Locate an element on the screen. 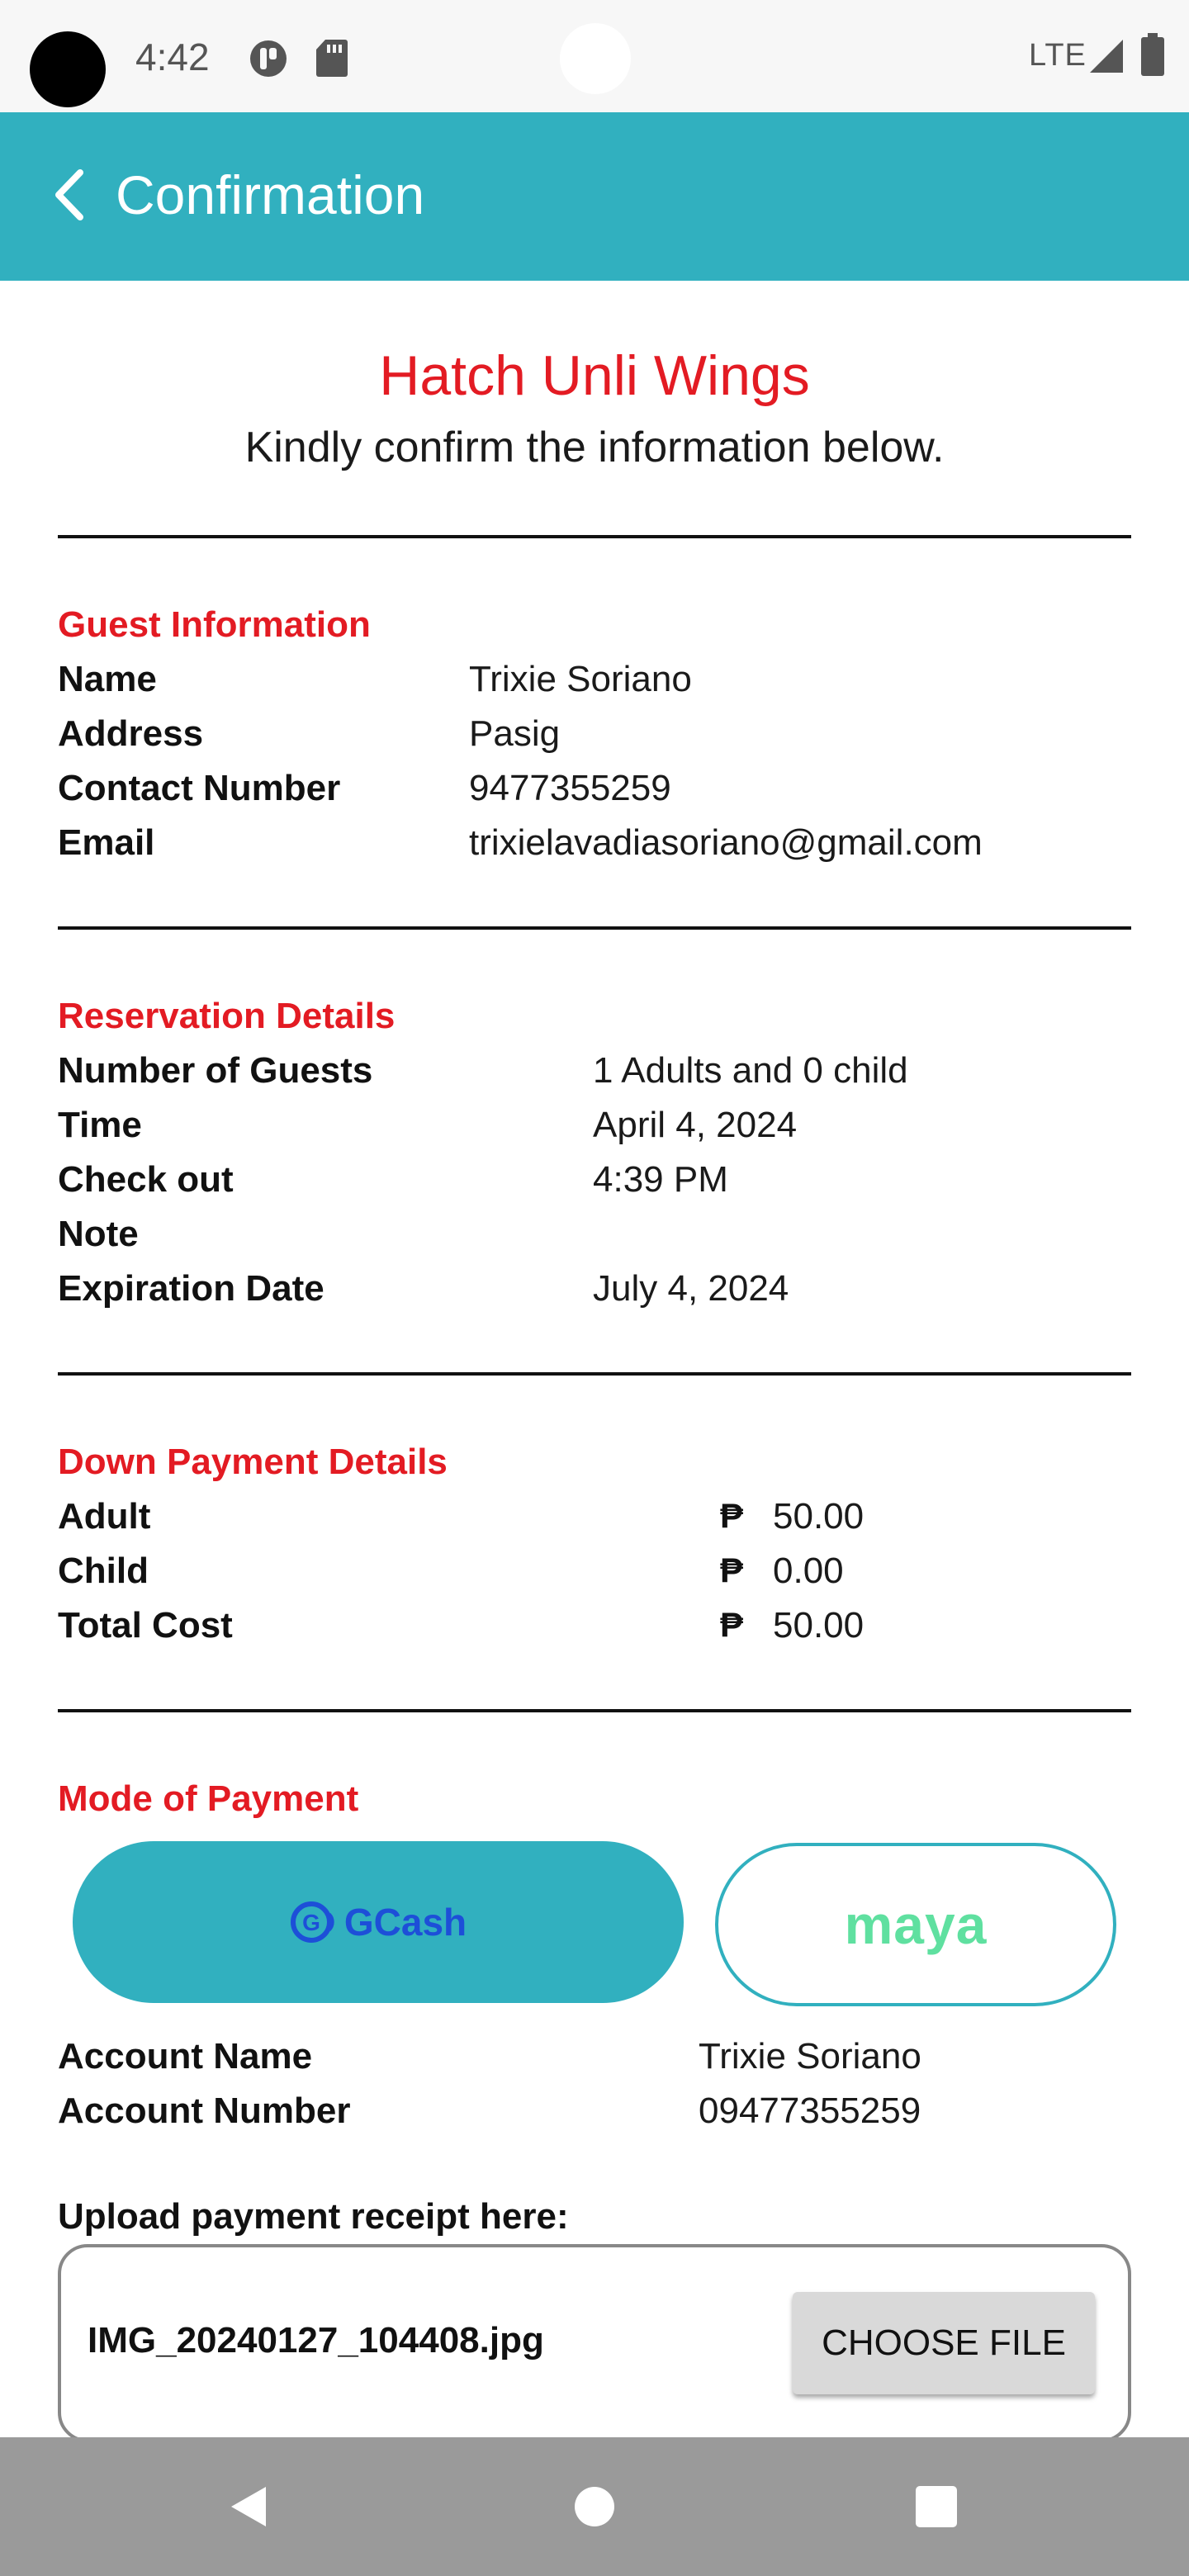 This screenshot has height=2576, width=1189. recents-square-icon is located at coordinates (936, 2506).